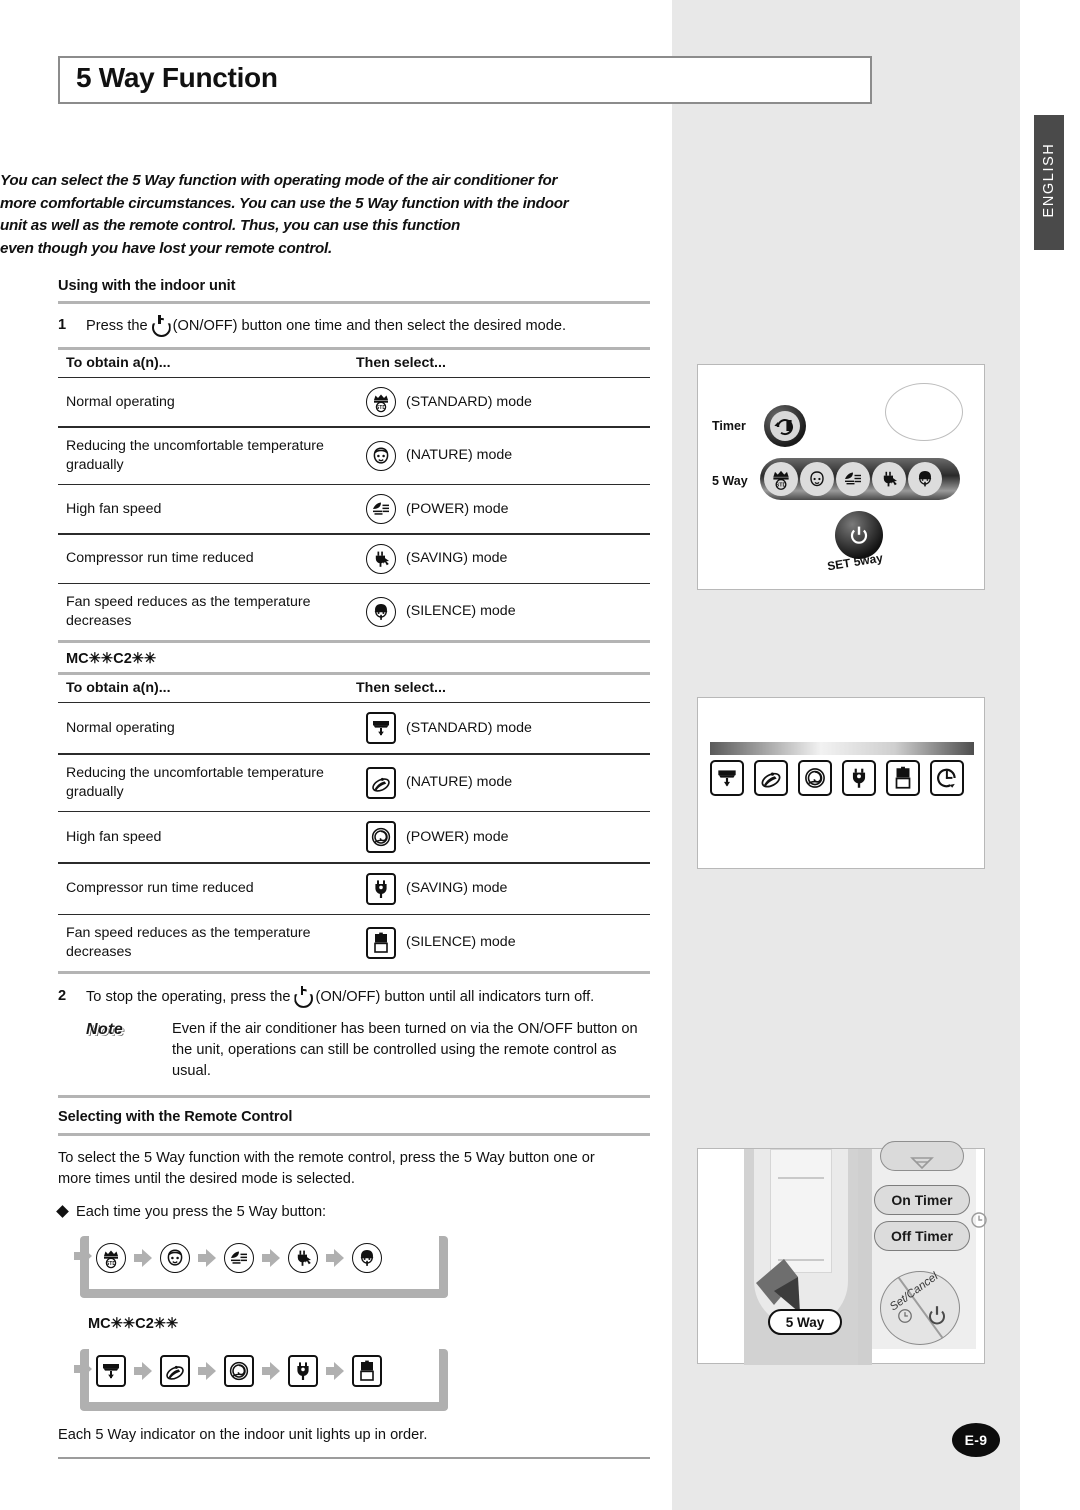 Image resolution: width=1080 pixels, height=1510 pixels. Describe the element at coordinates (837, 778) in the screenshot. I see `display-icon-row` at that location.